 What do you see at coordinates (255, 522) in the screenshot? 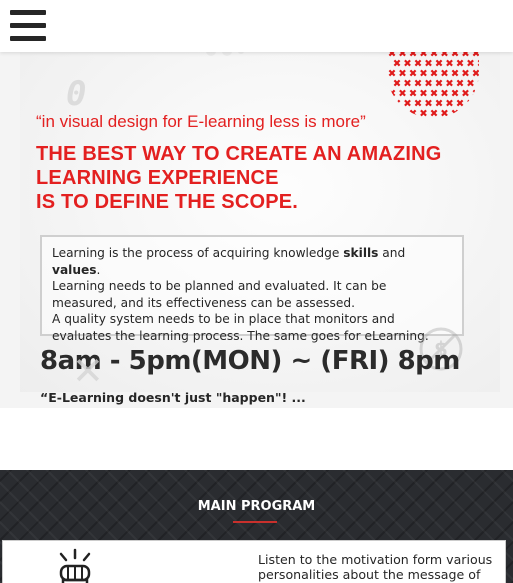
I see `program-title-underline` at bounding box center [255, 522].